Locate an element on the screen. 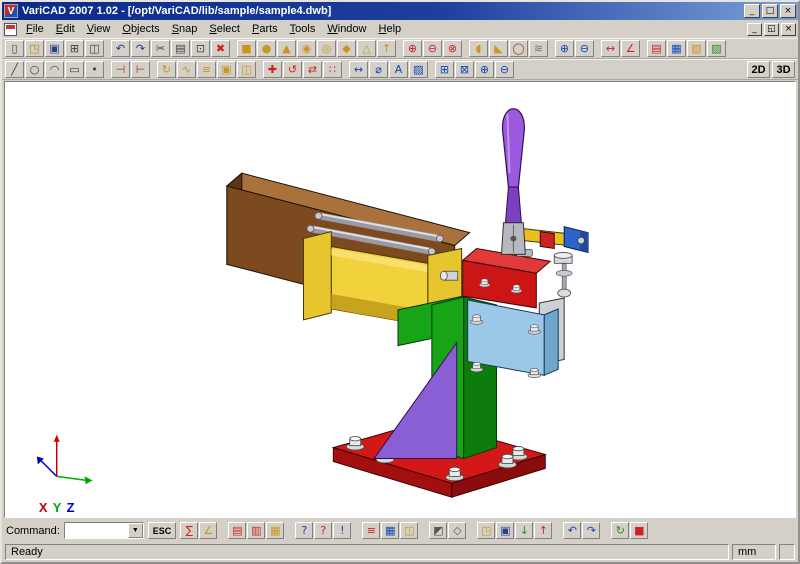 Image resolution: width=800 pixels, height=564 pixels. point-icon: • is located at coordinates (94, 69).